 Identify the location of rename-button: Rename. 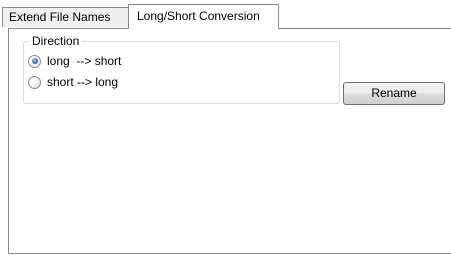
(394, 93).